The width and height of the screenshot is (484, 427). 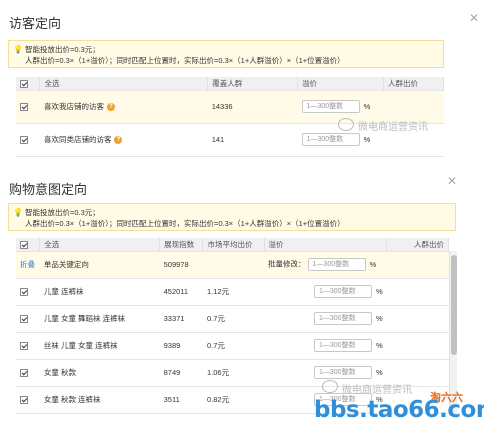 I want to click on scrollbar-thumb, so click(x=454, y=305).